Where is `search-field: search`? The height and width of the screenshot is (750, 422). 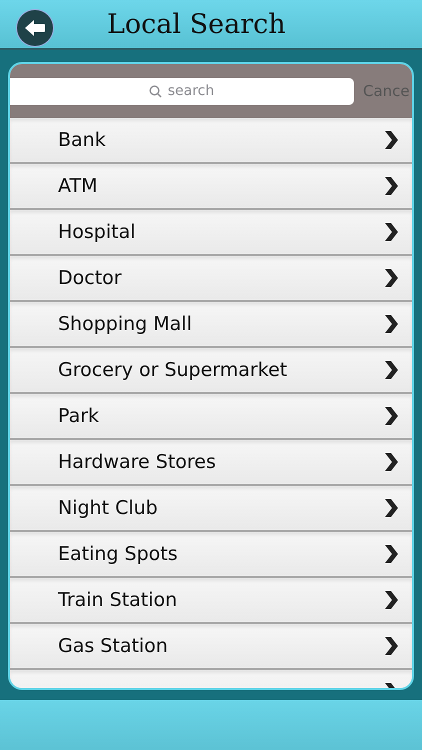
search-field: search is located at coordinates (182, 91).